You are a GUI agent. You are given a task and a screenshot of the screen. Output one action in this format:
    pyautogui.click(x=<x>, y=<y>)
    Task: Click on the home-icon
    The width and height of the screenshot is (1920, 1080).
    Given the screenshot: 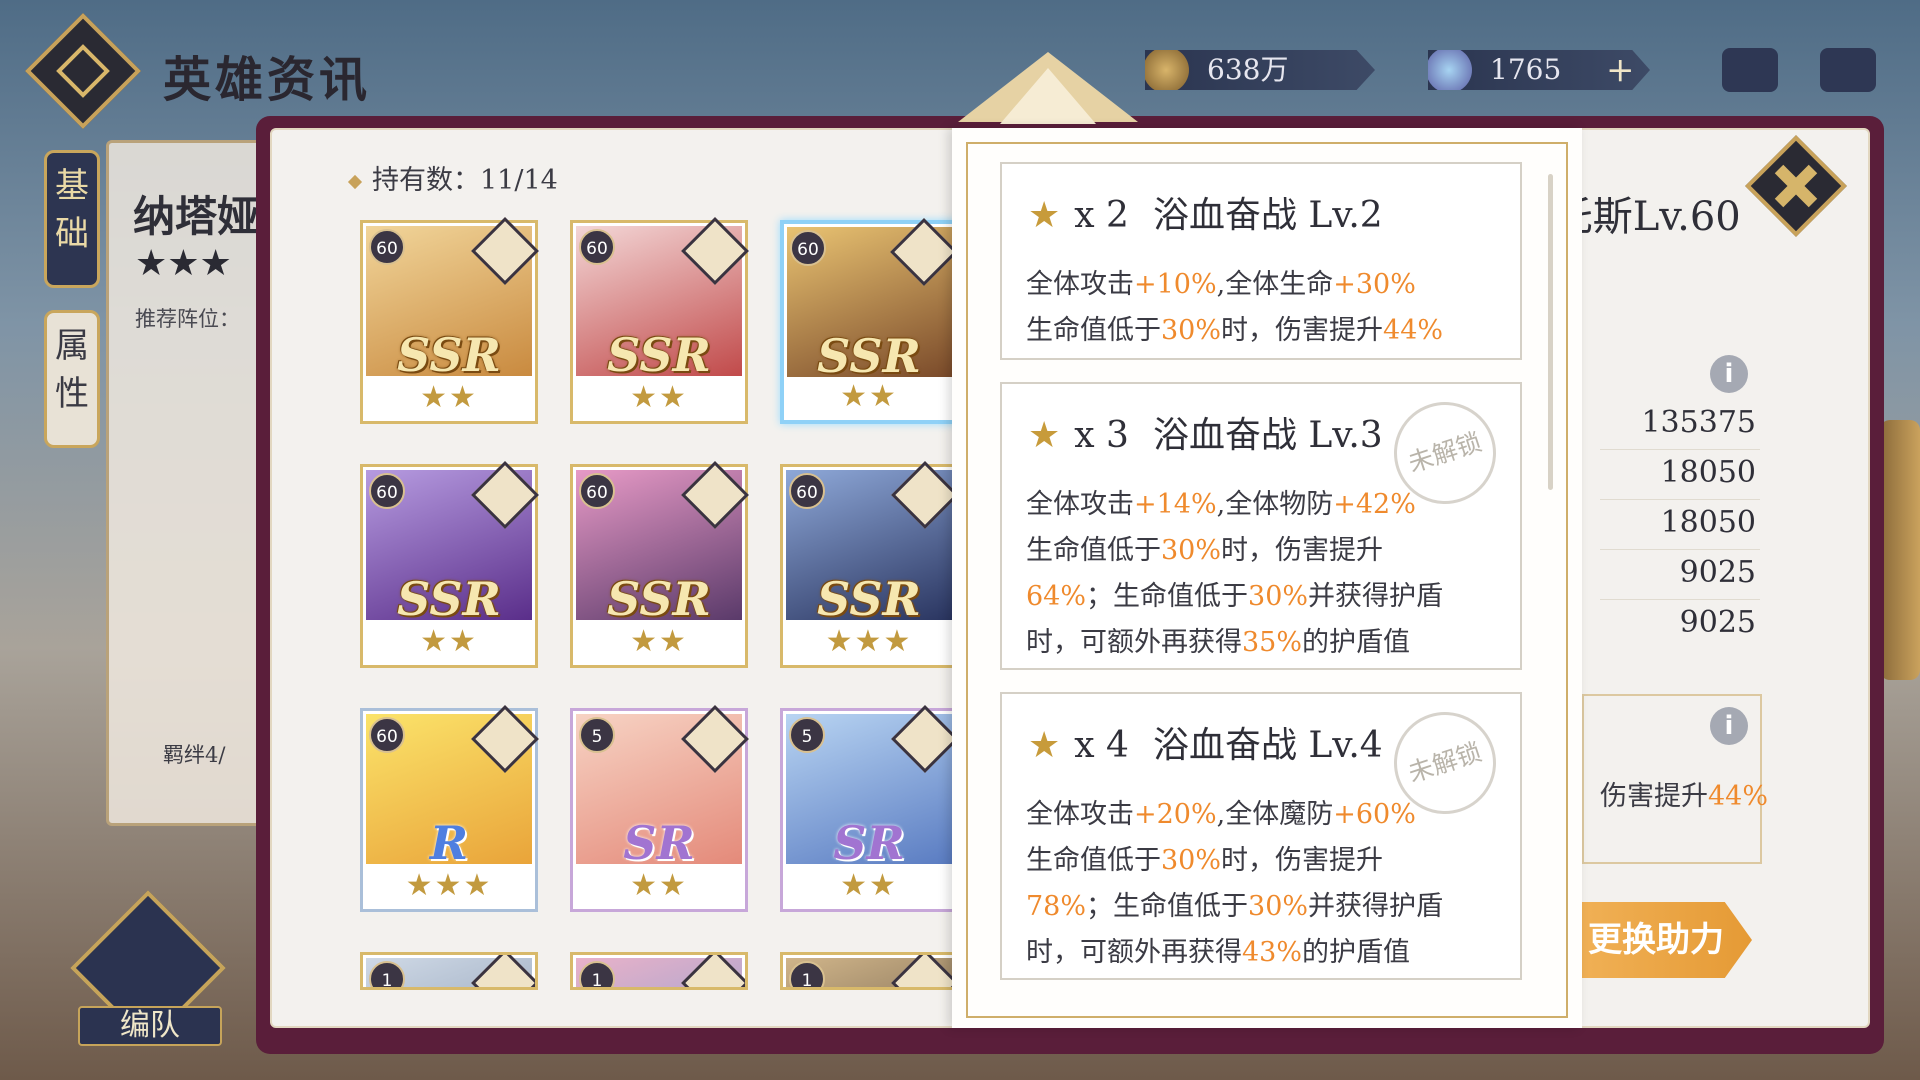 What is the action you would take?
    pyautogui.click(x=1848, y=70)
    